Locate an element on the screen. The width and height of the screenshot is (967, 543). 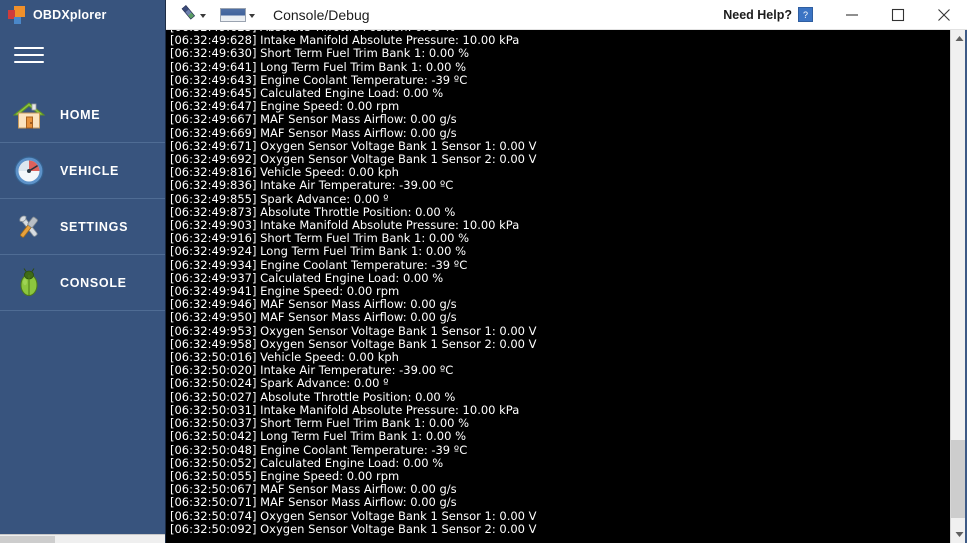
app-brand: OBDXplorer is located at coordinates (82, 15).